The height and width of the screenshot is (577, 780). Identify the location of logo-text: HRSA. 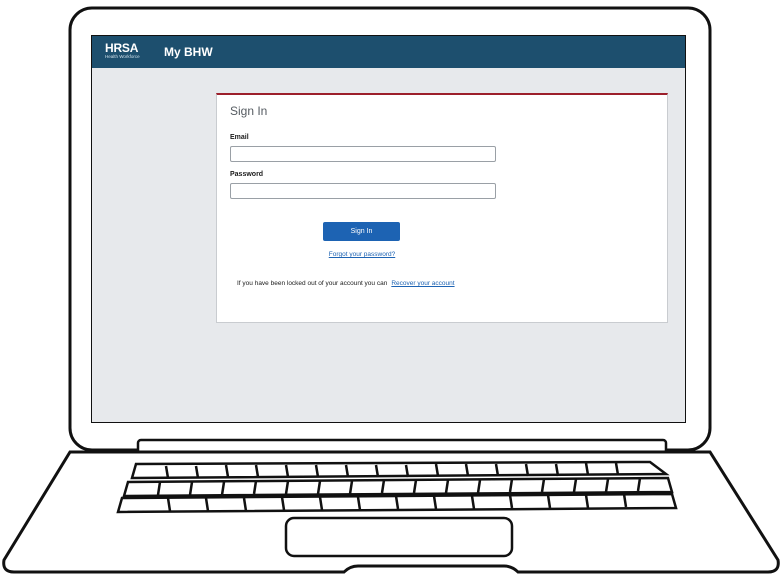
(122, 48).